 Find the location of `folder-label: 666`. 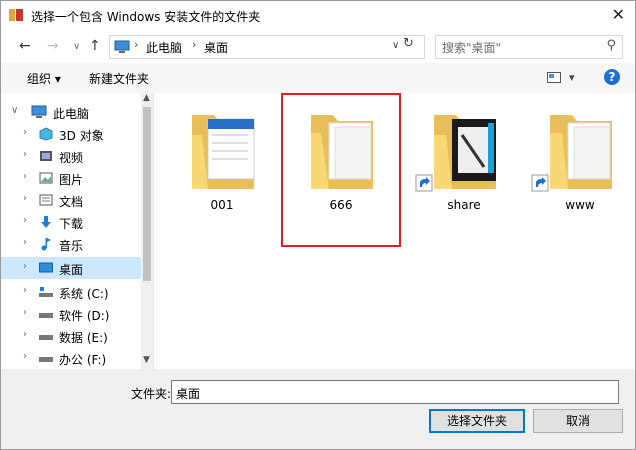

folder-label: 666 is located at coordinates (341, 205).